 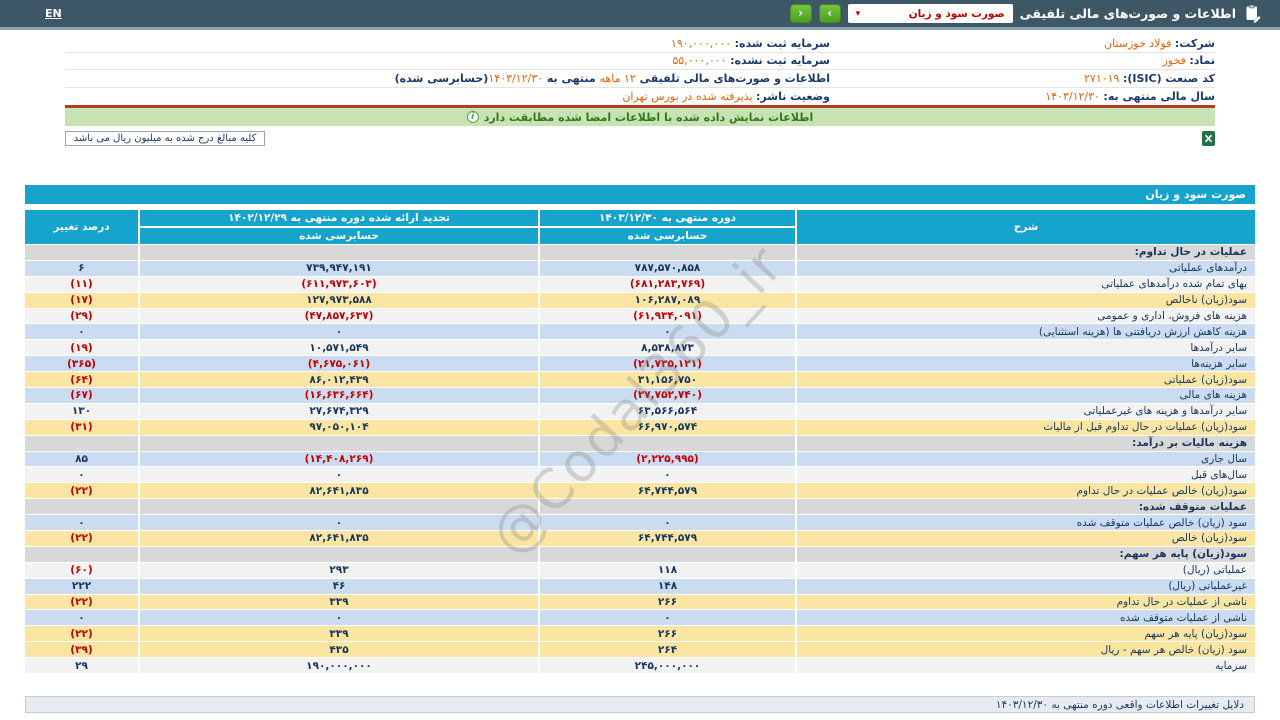 I want to click on report-period-part: منتهی به, so click(x=571, y=78).